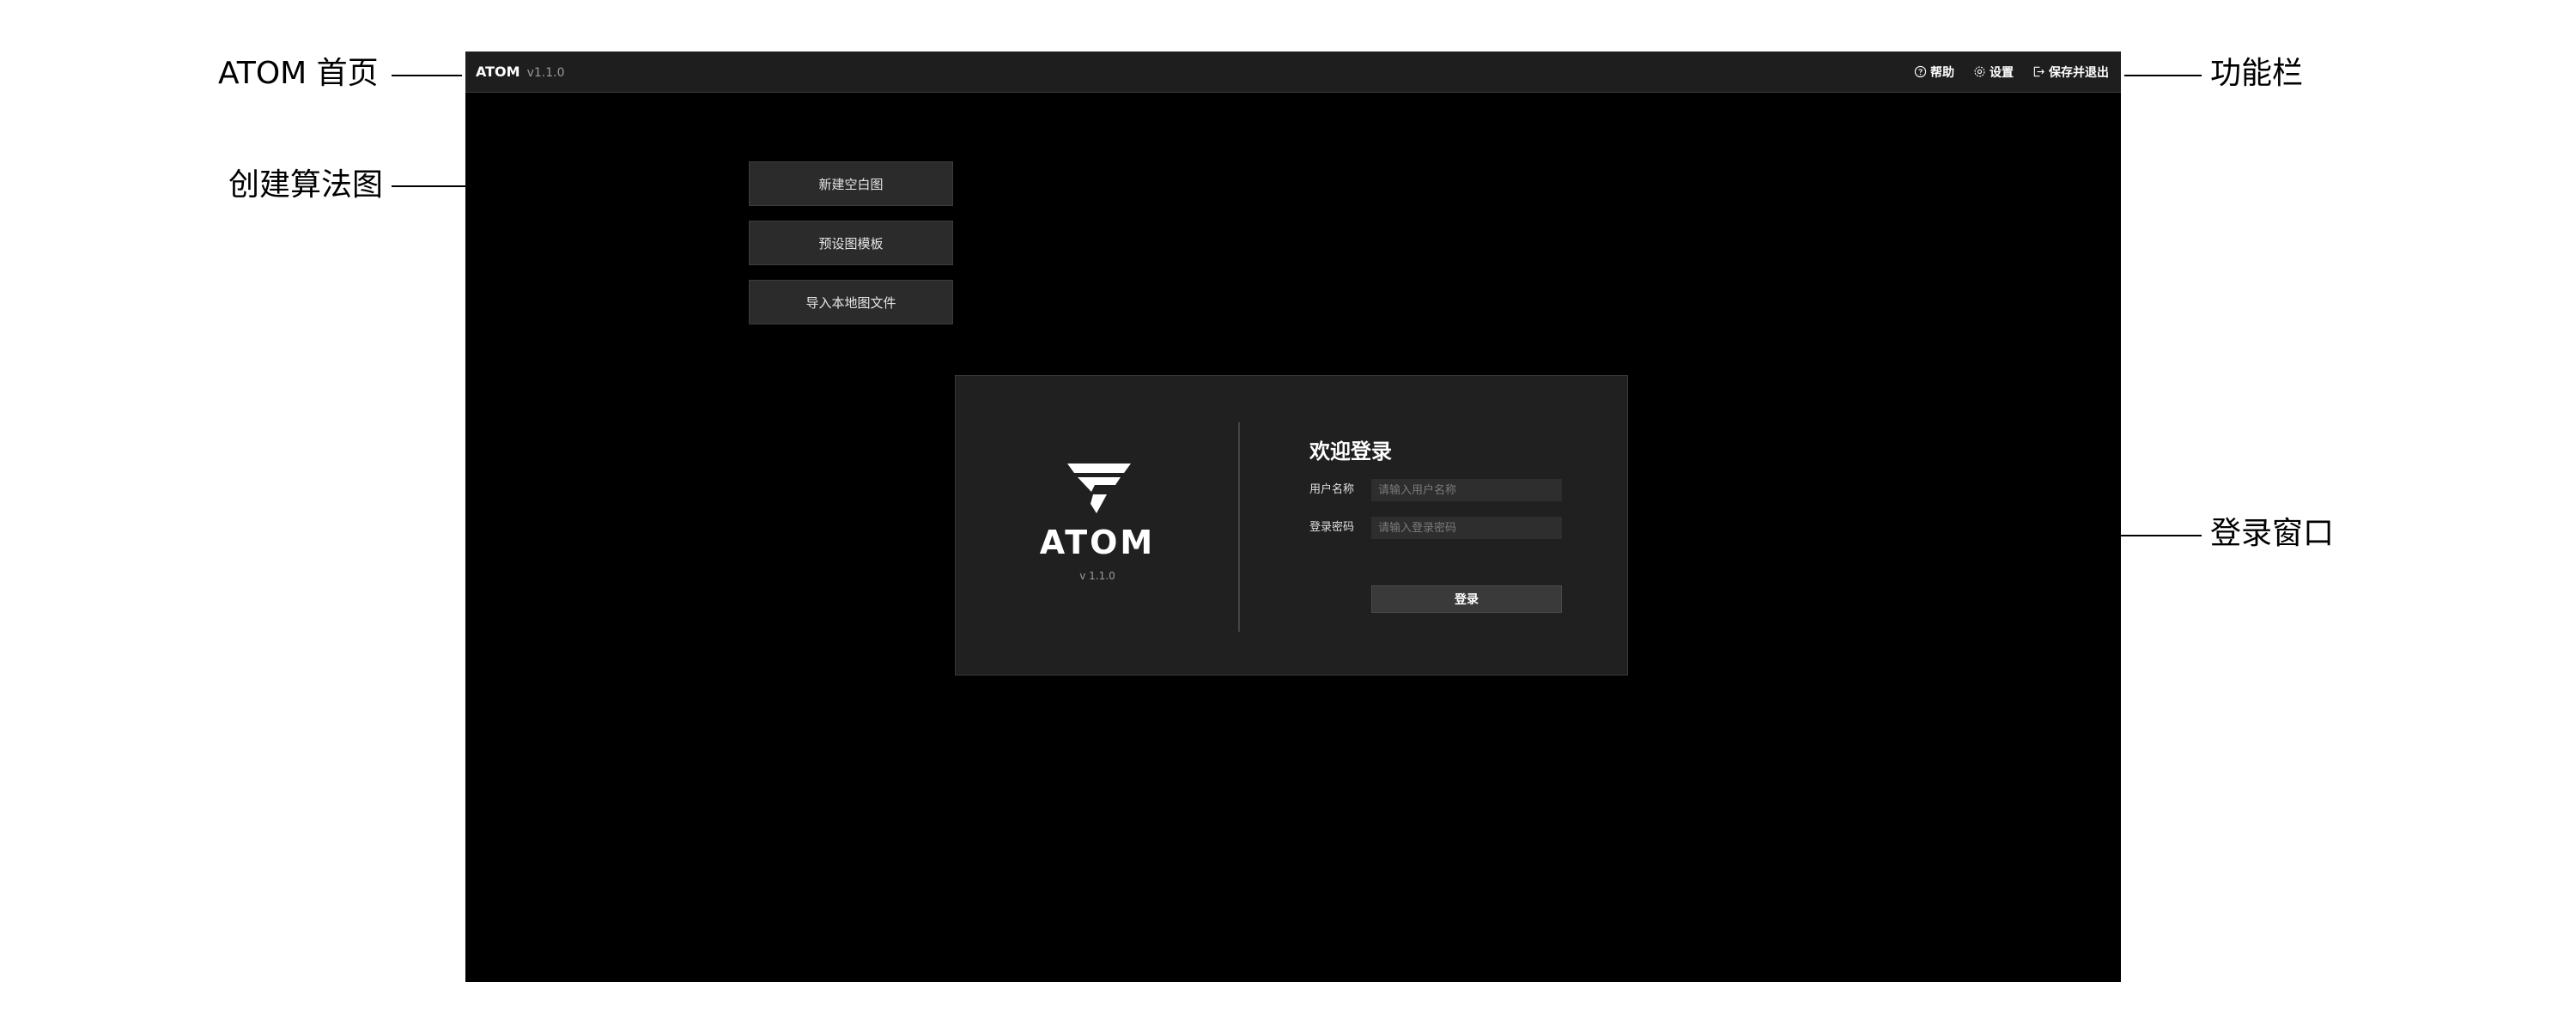 The image size is (2576, 1030). I want to click on annotation-home-label: ATOM 首页, so click(298, 73).